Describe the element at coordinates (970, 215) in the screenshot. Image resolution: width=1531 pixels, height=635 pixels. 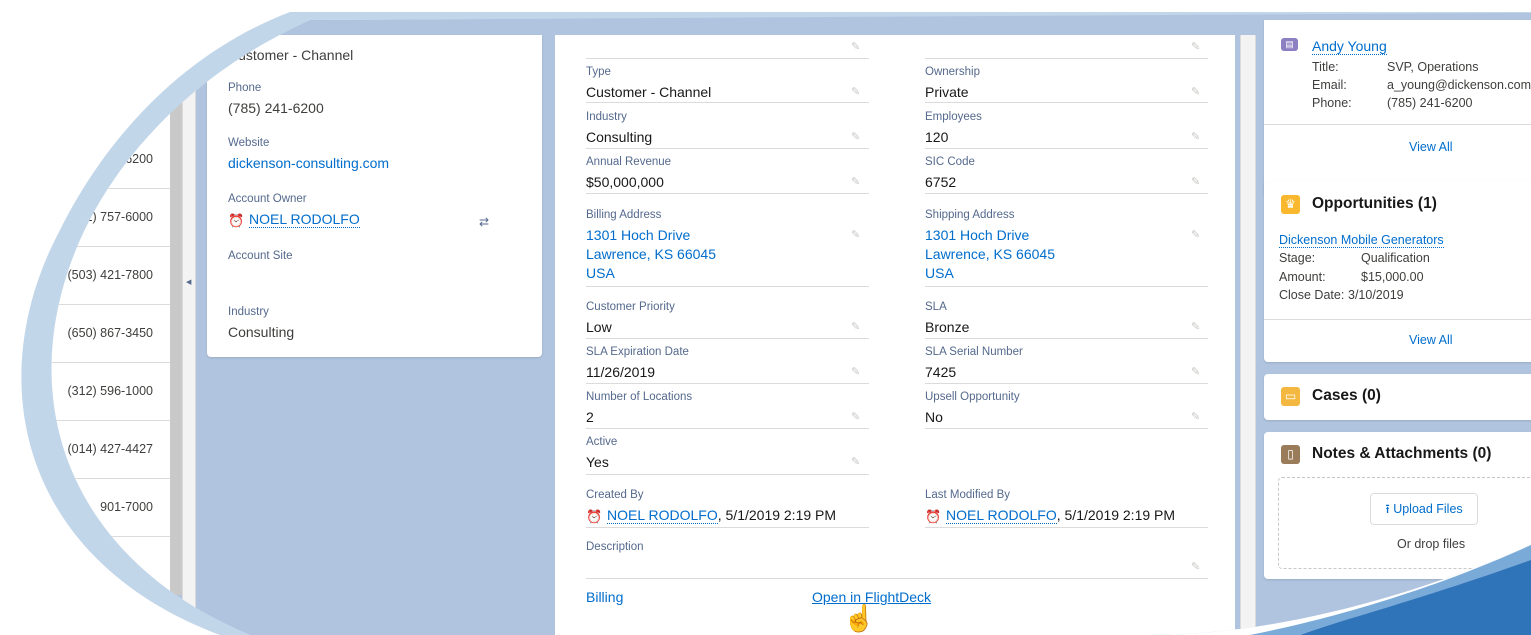
I see `shipping-address-label: Shipping Address` at that location.